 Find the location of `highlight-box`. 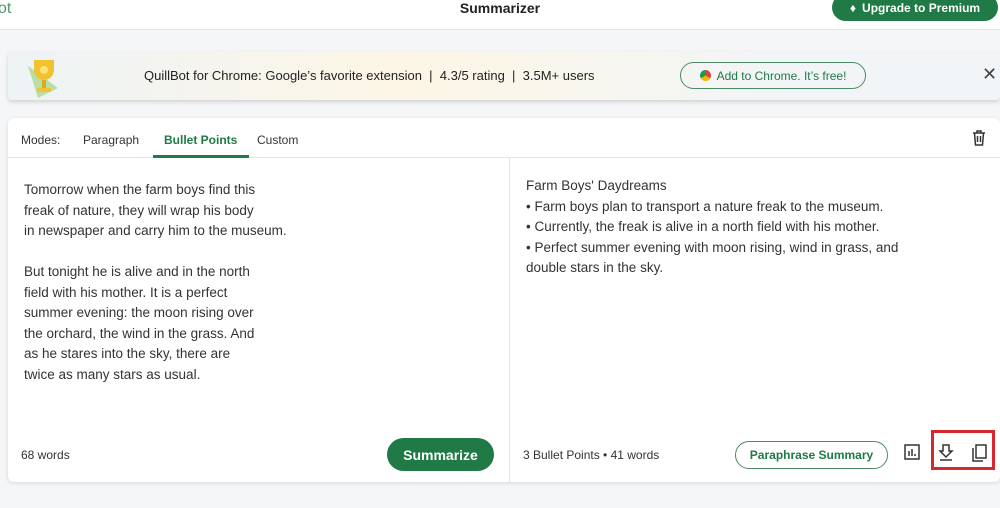

highlight-box is located at coordinates (963, 450).